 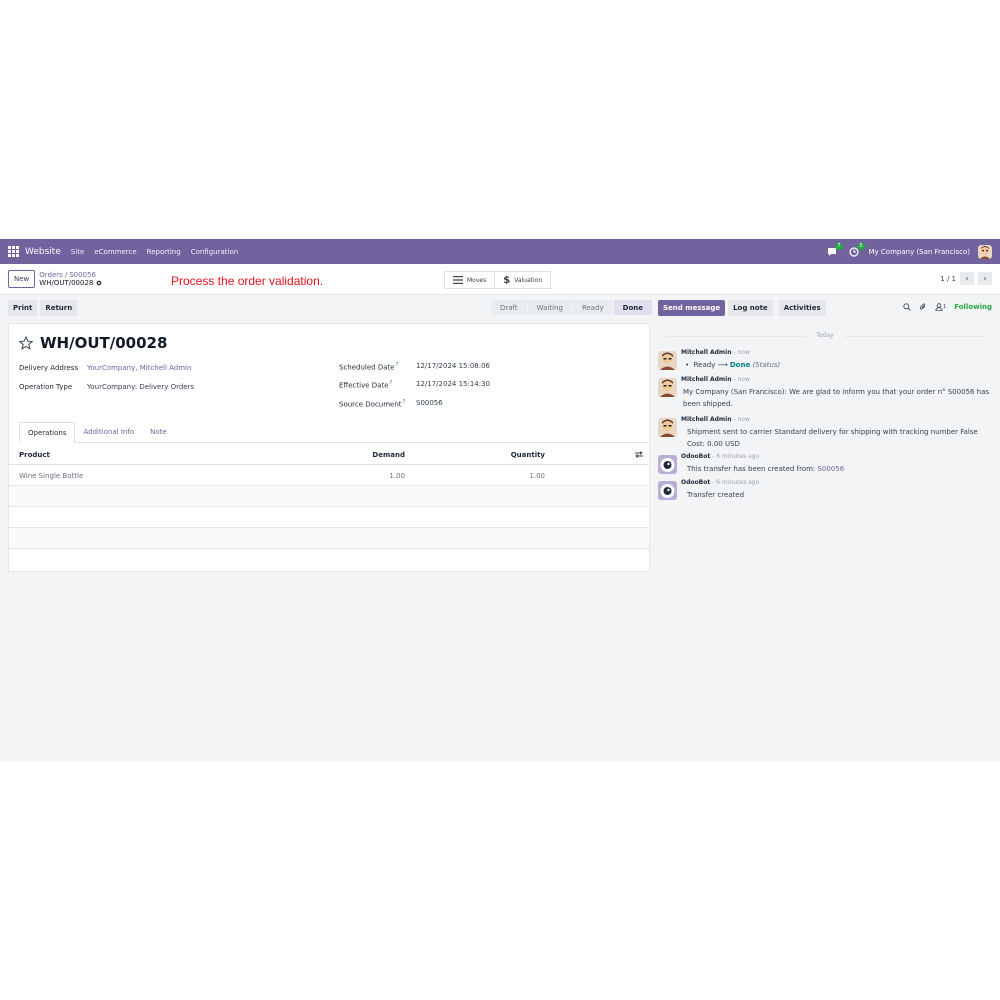 I want to click on followers-button: 1, so click(x=940, y=307).